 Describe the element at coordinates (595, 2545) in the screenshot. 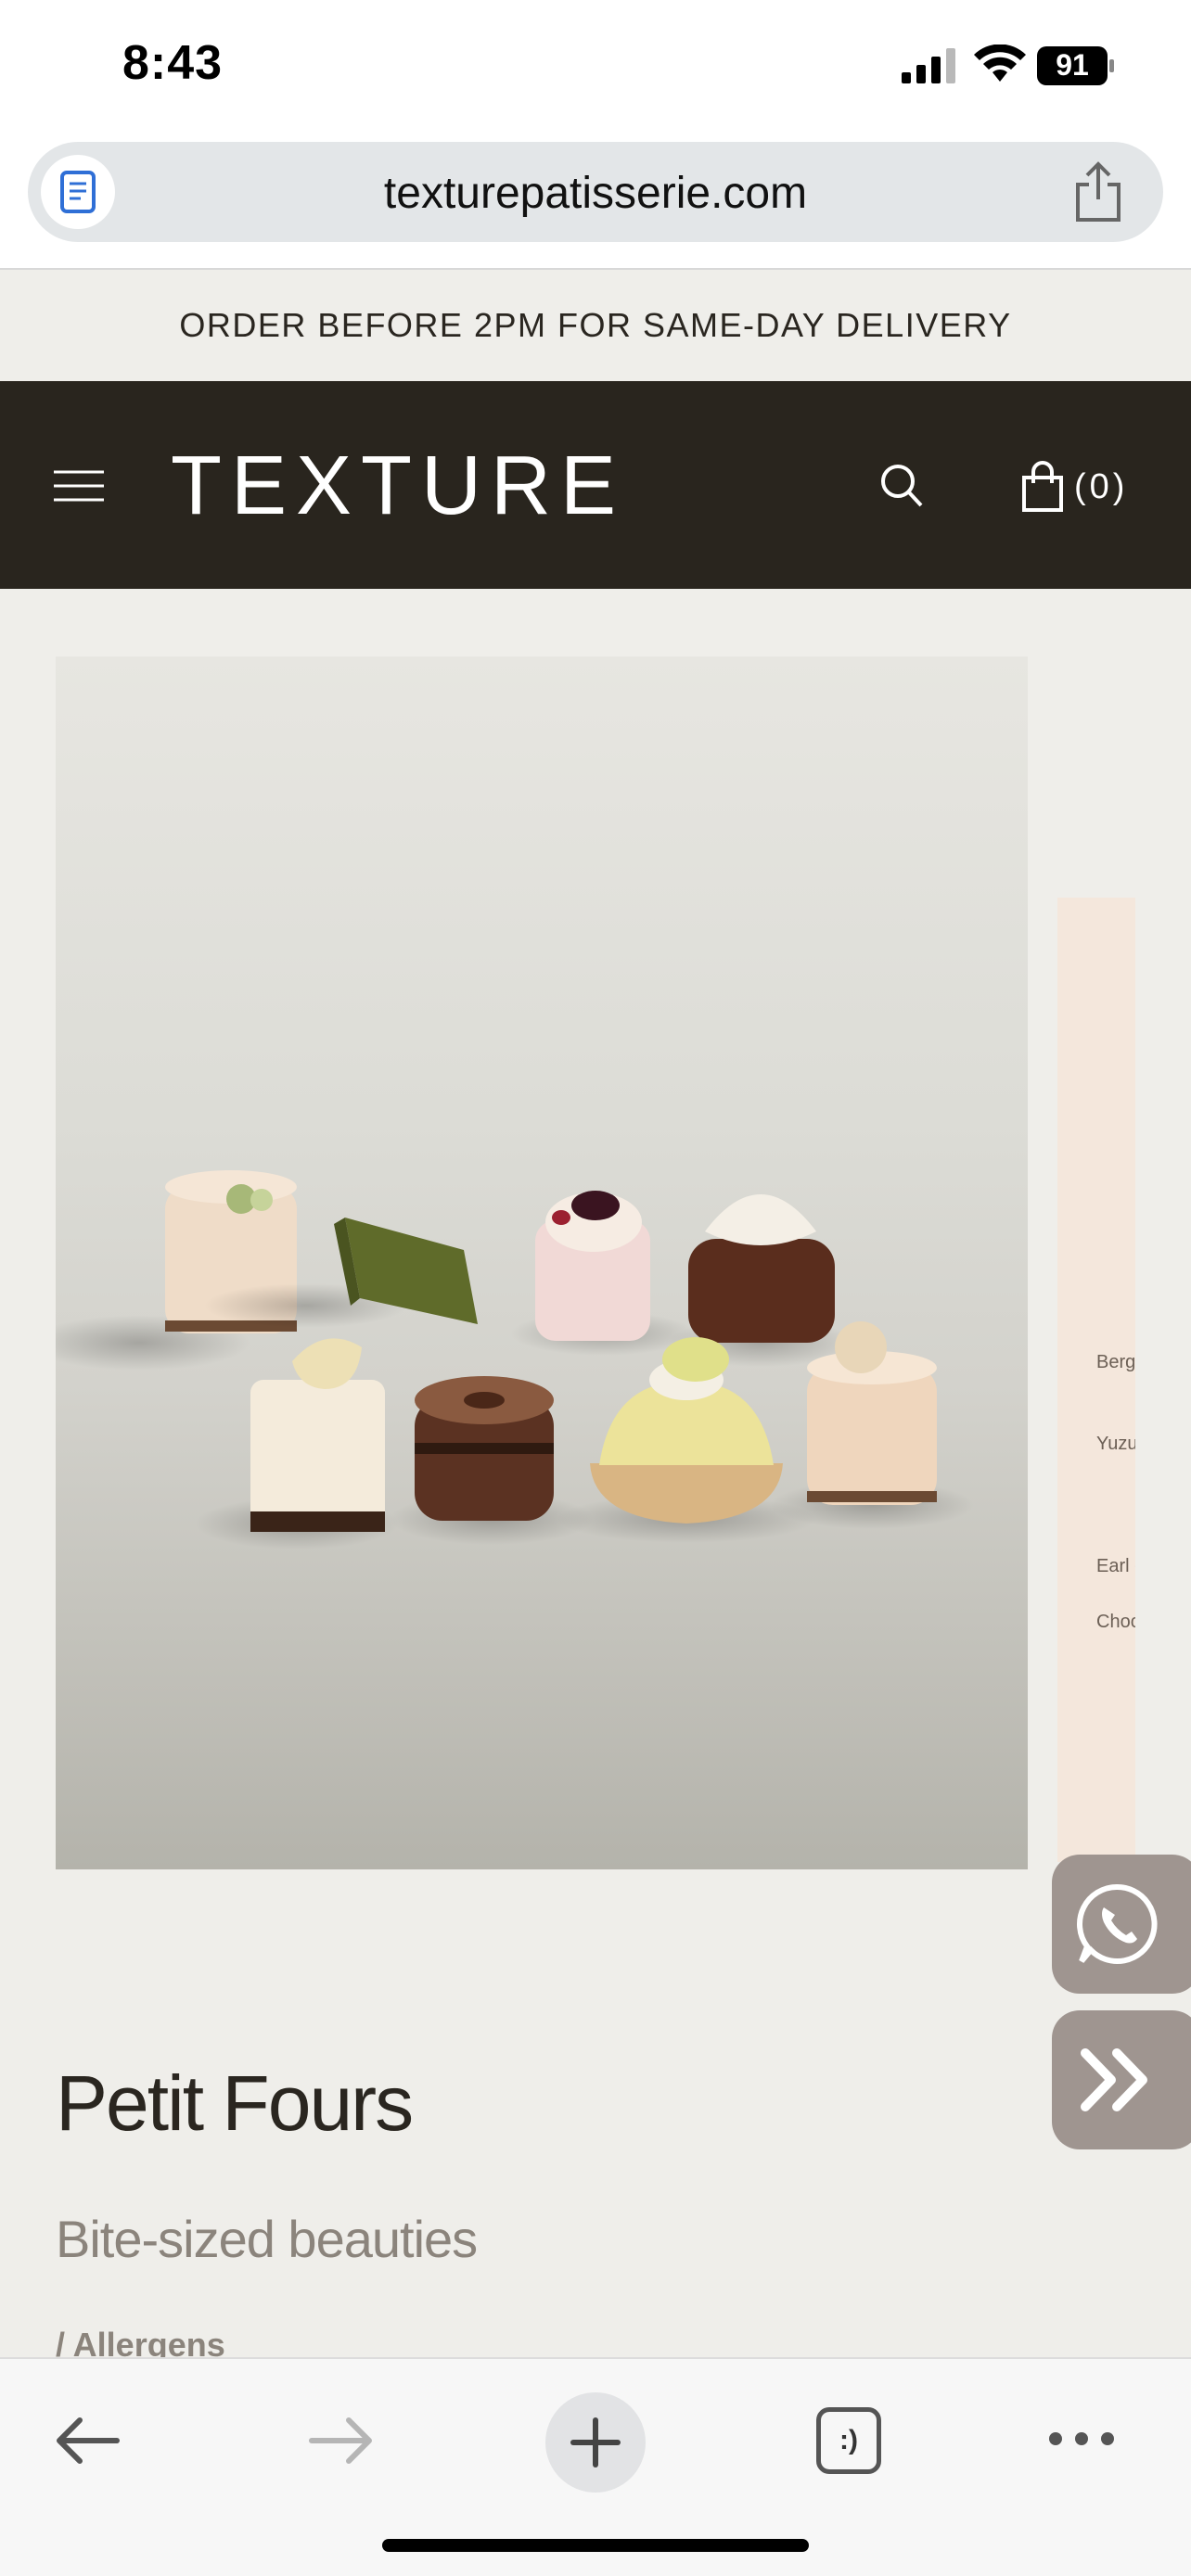

I see `home-indicator` at that location.